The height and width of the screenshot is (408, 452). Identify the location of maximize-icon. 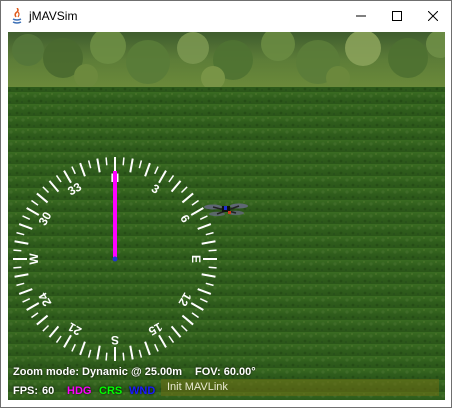
(397, 16).